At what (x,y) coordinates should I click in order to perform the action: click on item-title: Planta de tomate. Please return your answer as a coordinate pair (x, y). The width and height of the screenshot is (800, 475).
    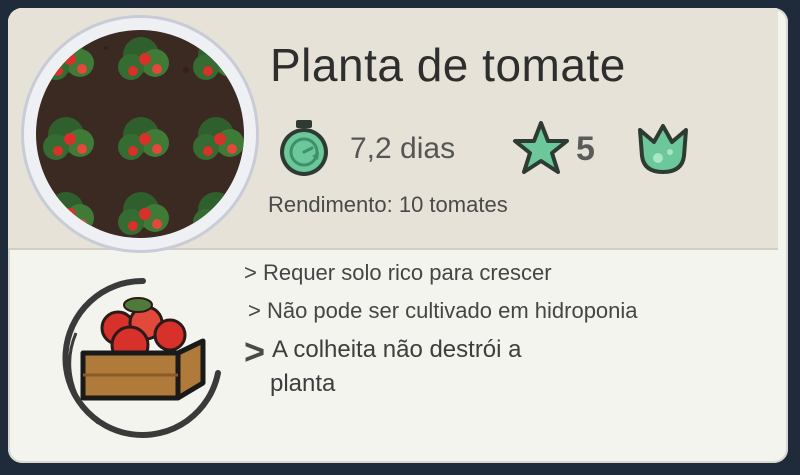
    Looking at the image, I should click on (448, 65).